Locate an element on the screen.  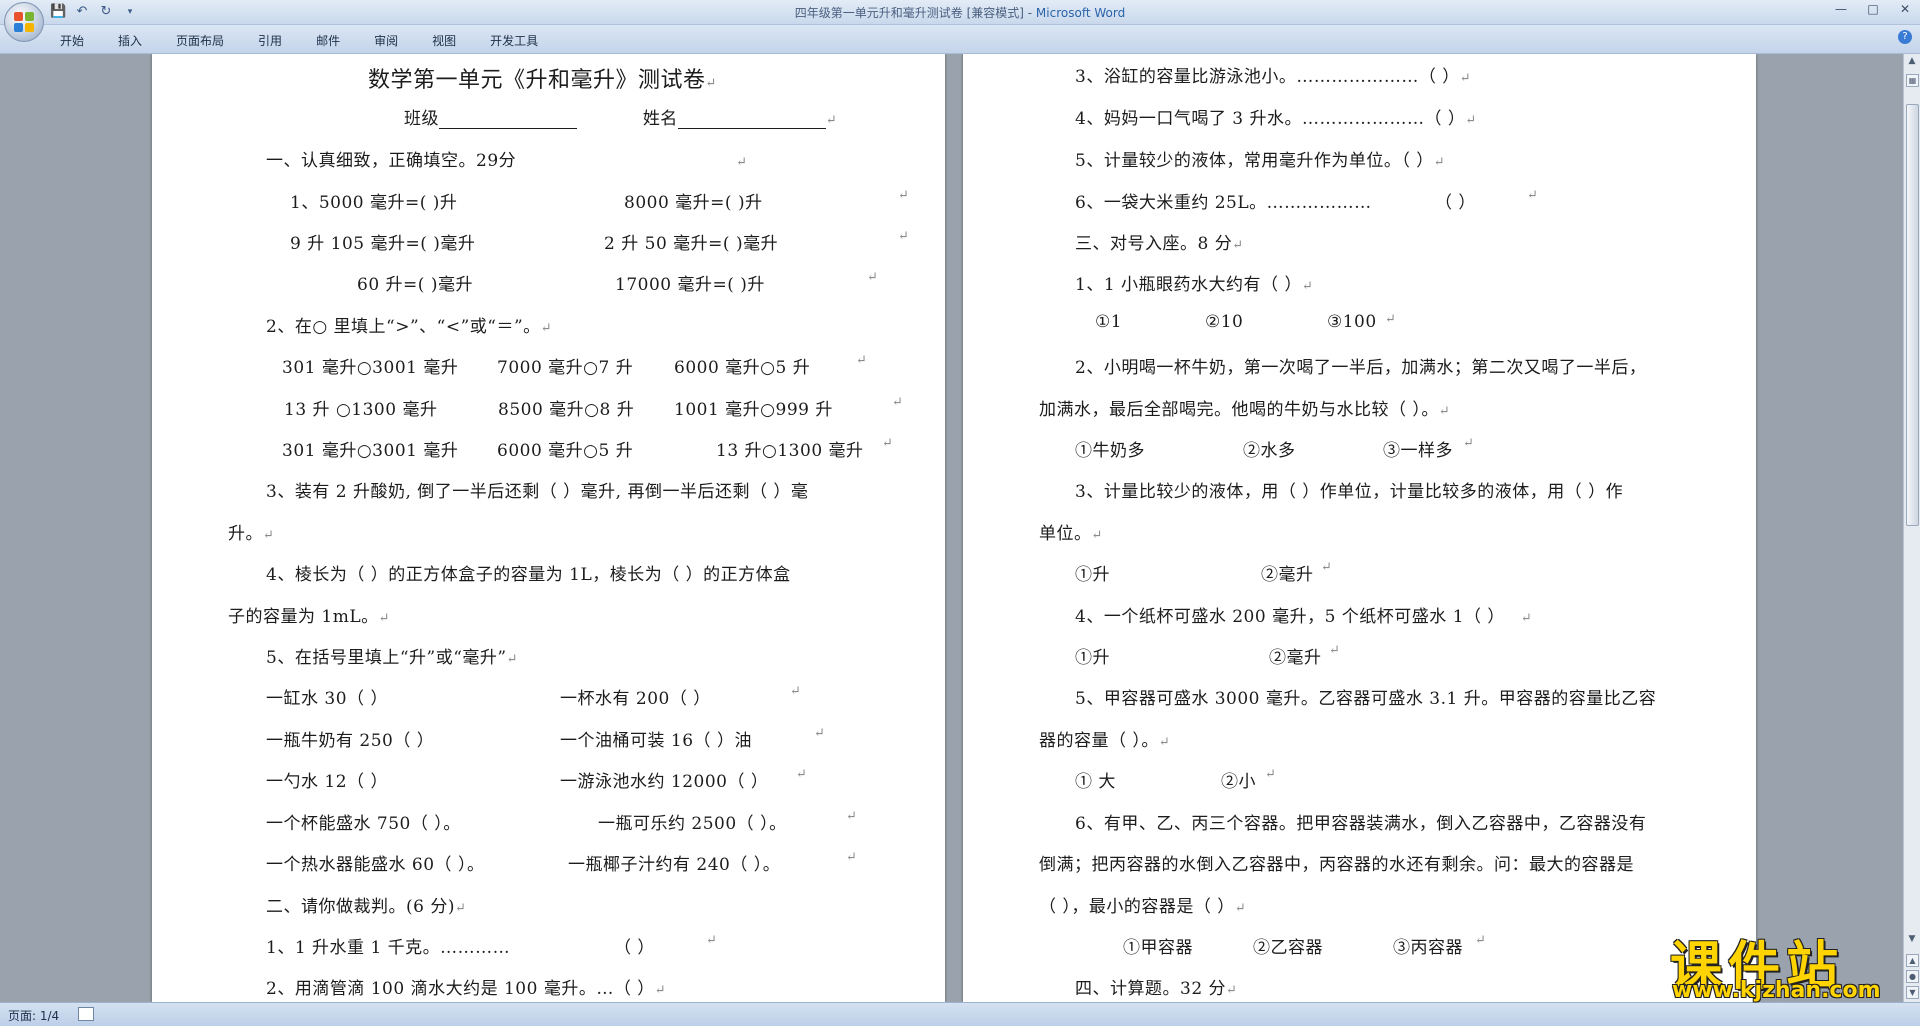
ribbon-tab-list: 开始 插入 页面布局 引用 邮件 审阅 视图 开发工具 is located at coordinates (316, 40).